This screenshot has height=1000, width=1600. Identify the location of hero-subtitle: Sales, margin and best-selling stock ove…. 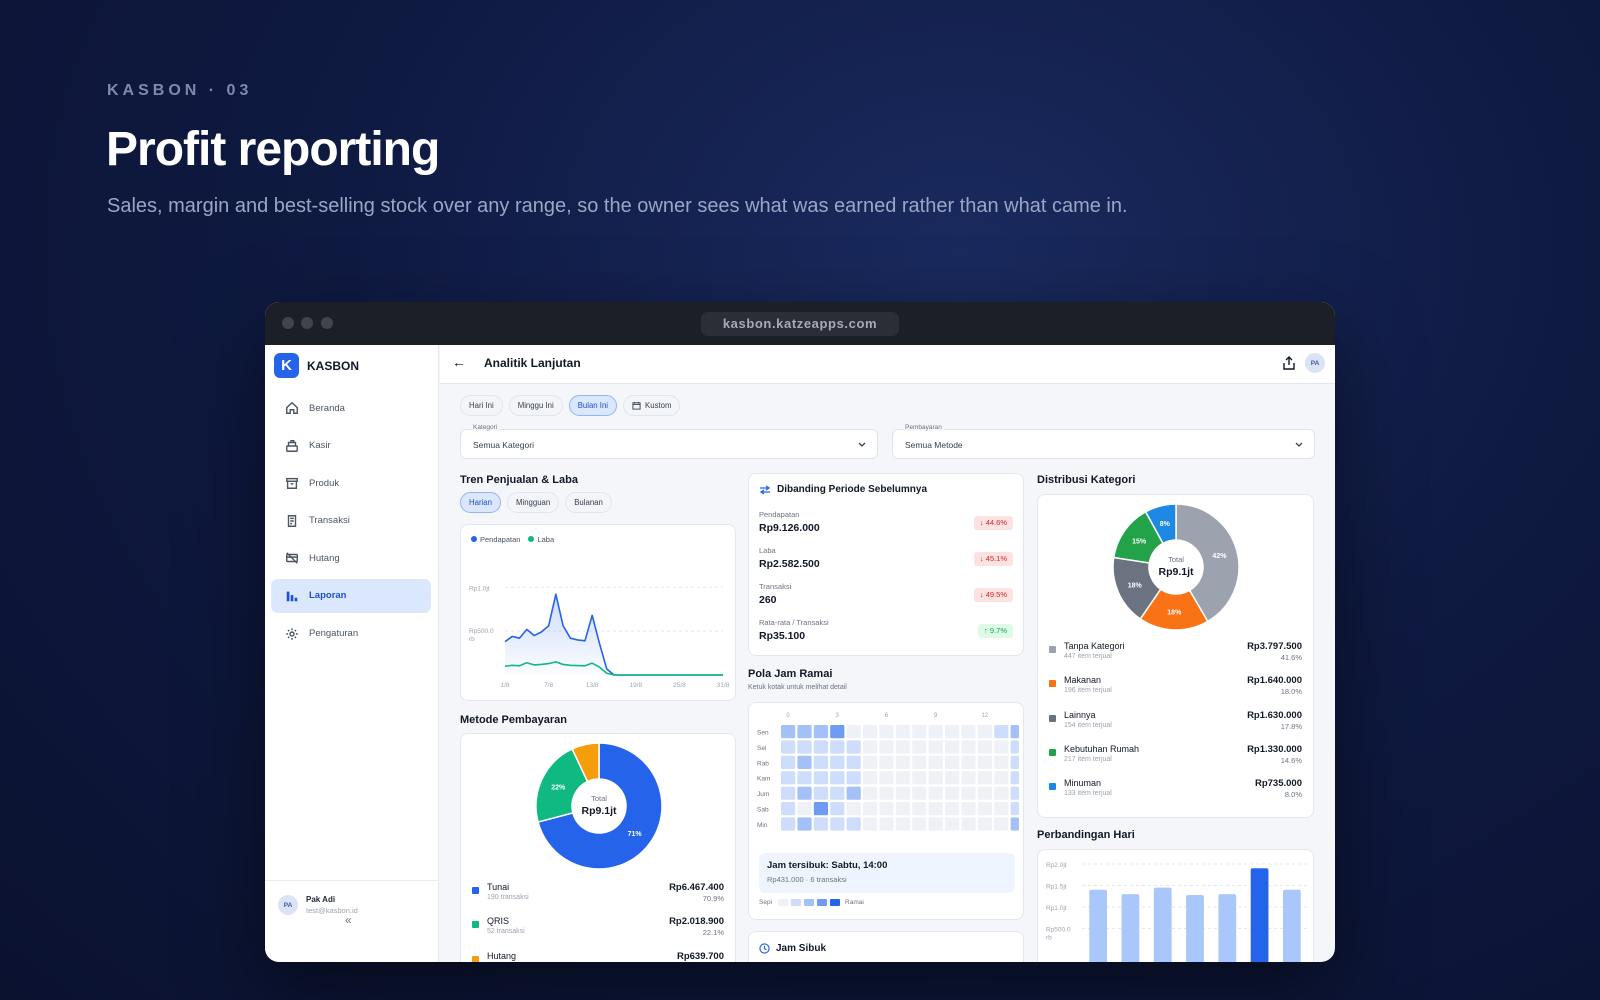
(617, 206).